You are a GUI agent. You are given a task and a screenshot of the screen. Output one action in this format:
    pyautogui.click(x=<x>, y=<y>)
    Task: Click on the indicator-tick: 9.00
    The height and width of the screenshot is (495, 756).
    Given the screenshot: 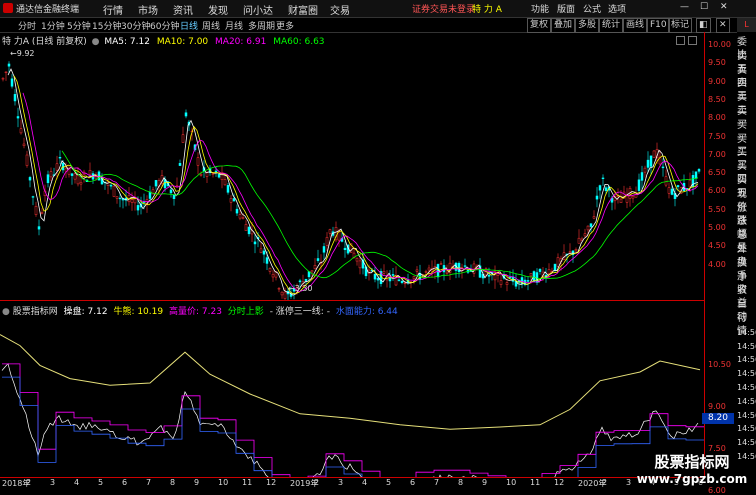 What is the action you would take?
    pyautogui.click(x=717, y=406)
    